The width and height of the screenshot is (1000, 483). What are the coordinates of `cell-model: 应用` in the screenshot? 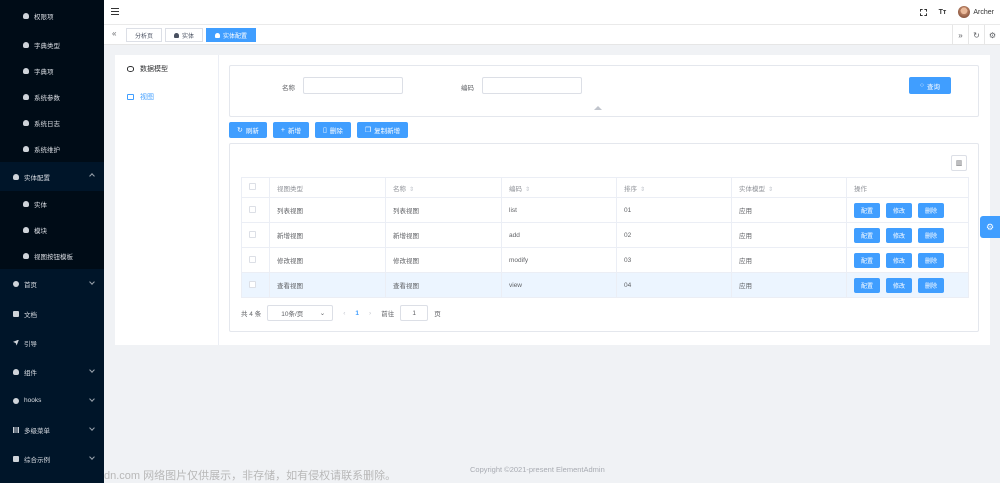 It's located at (789, 285).